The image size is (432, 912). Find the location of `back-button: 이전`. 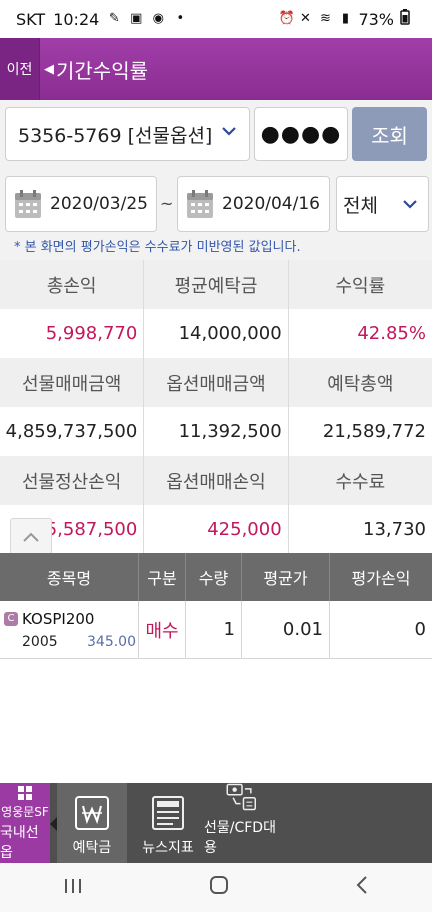

back-button: 이전 is located at coordinates (20, 69).